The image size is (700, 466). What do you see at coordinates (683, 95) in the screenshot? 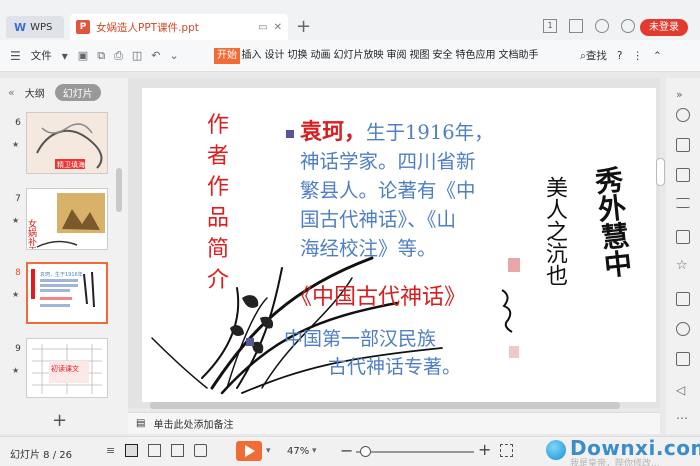
I see `sidebar-collapse-icon: »` at bounding box center [683, 95].